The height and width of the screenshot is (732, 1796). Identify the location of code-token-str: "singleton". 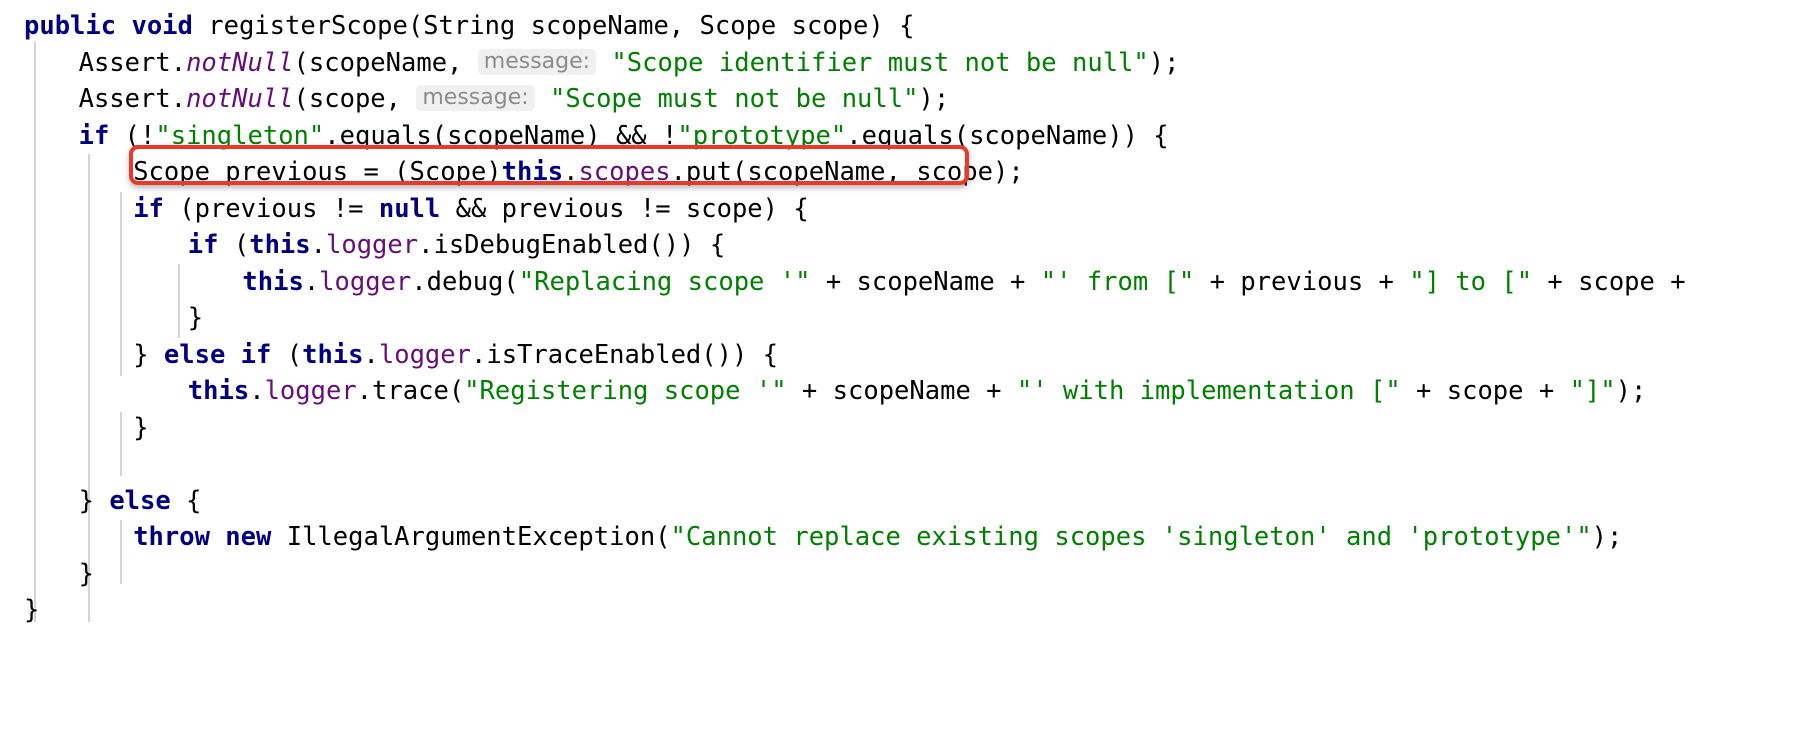
(240, 135).